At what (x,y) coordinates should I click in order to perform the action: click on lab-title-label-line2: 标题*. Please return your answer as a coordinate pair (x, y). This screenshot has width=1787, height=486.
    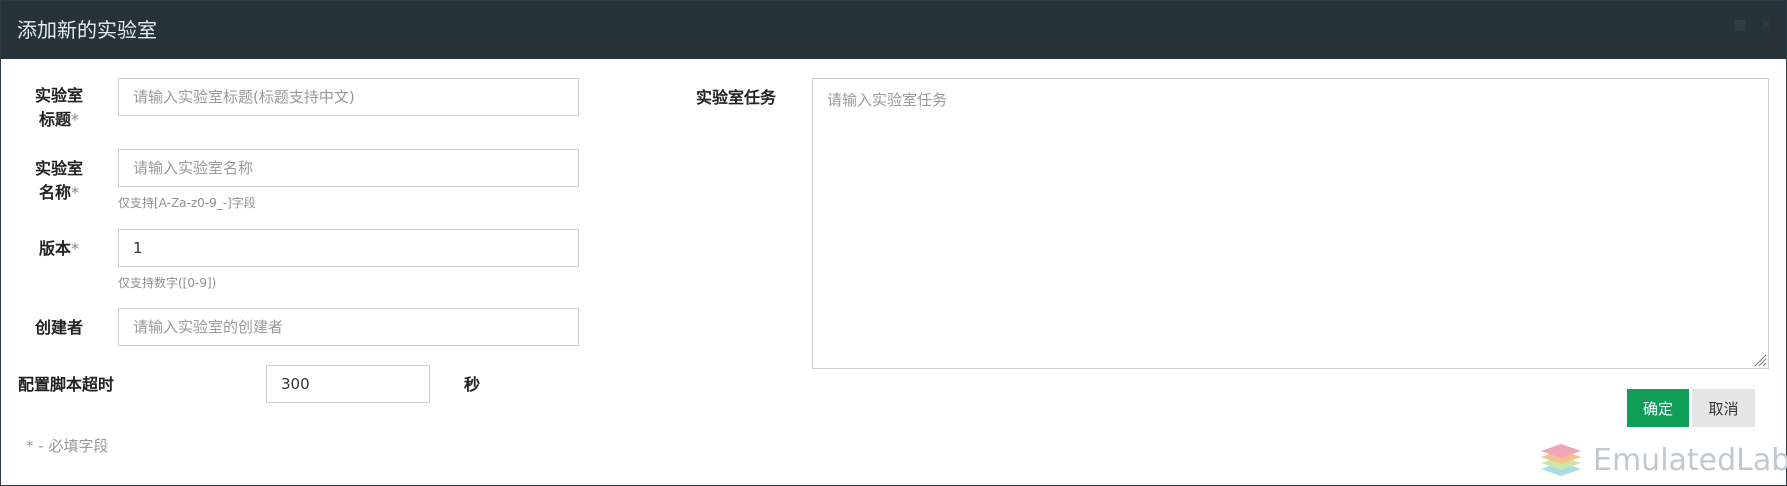
    Looking at the image, I should click on (59, 120).